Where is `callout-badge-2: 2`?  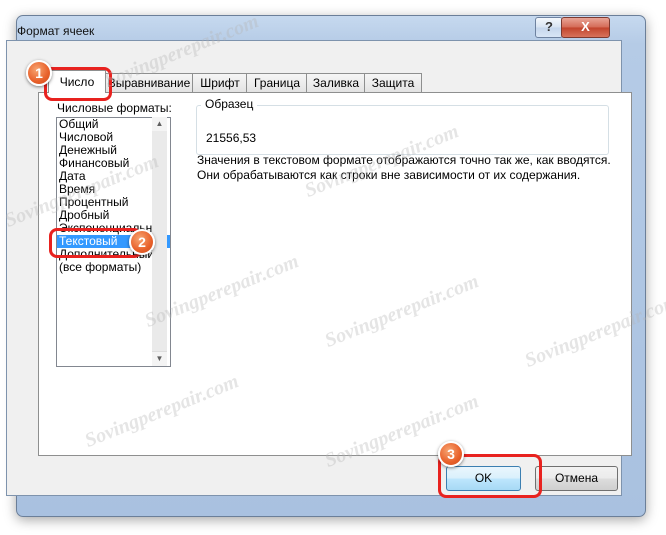 callout-badge-2: 2 is located at coordinates (142, 242).